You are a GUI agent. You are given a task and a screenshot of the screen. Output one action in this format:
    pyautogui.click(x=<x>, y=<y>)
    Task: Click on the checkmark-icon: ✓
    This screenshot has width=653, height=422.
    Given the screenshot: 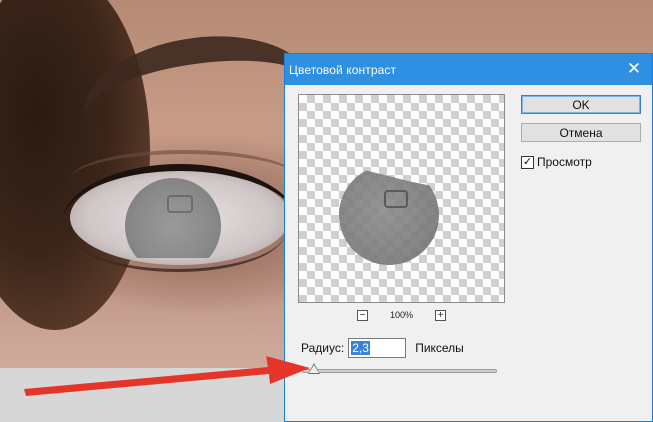 What is the action you would take?
    pyautogui.click(x=527, y=162)
    